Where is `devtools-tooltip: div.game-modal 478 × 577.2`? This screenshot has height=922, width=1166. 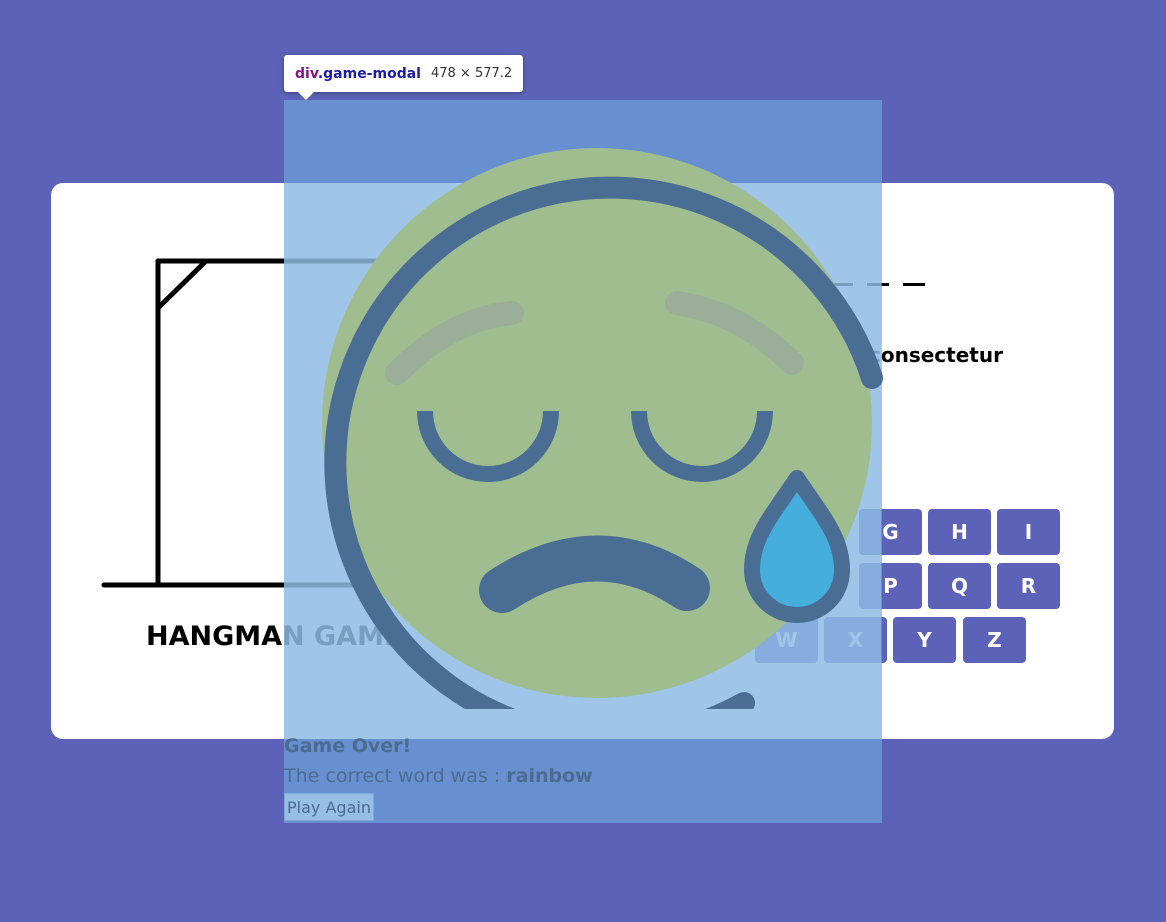
devtools-tooltip: div.game-modal 478 × 577.2 is located at coordinates (404, 73).